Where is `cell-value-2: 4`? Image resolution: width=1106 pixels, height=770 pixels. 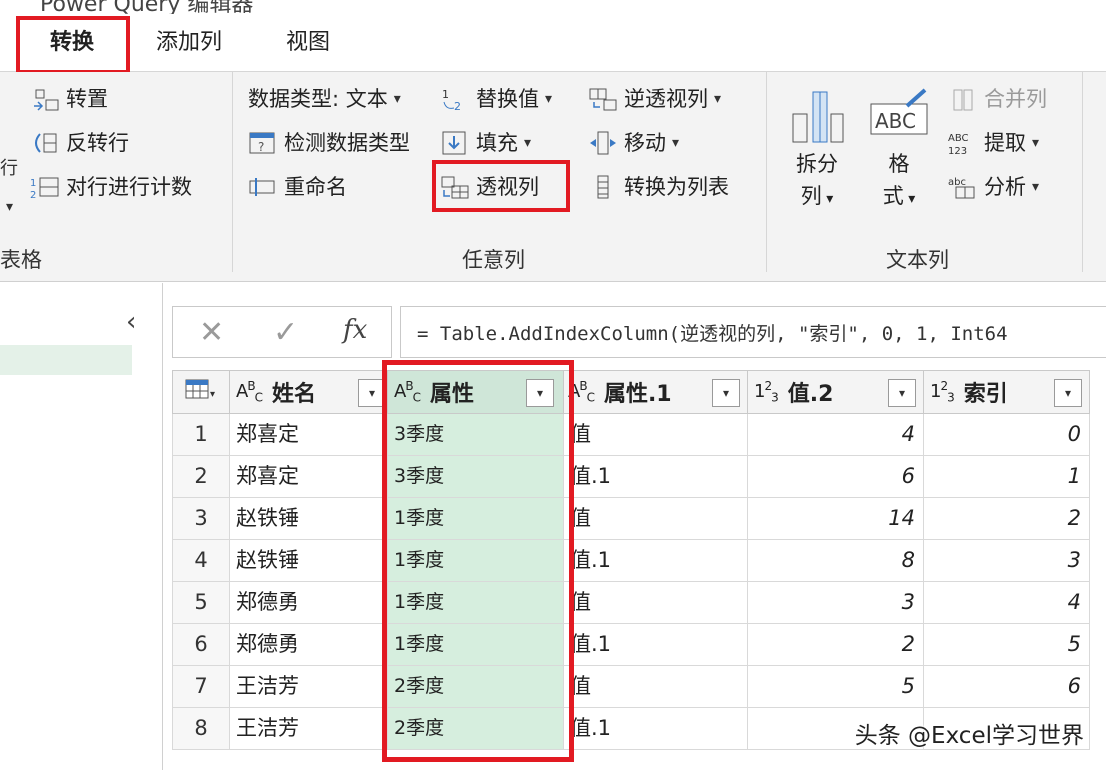 cell-value-2: 4 is located at coordinates (836, 435).